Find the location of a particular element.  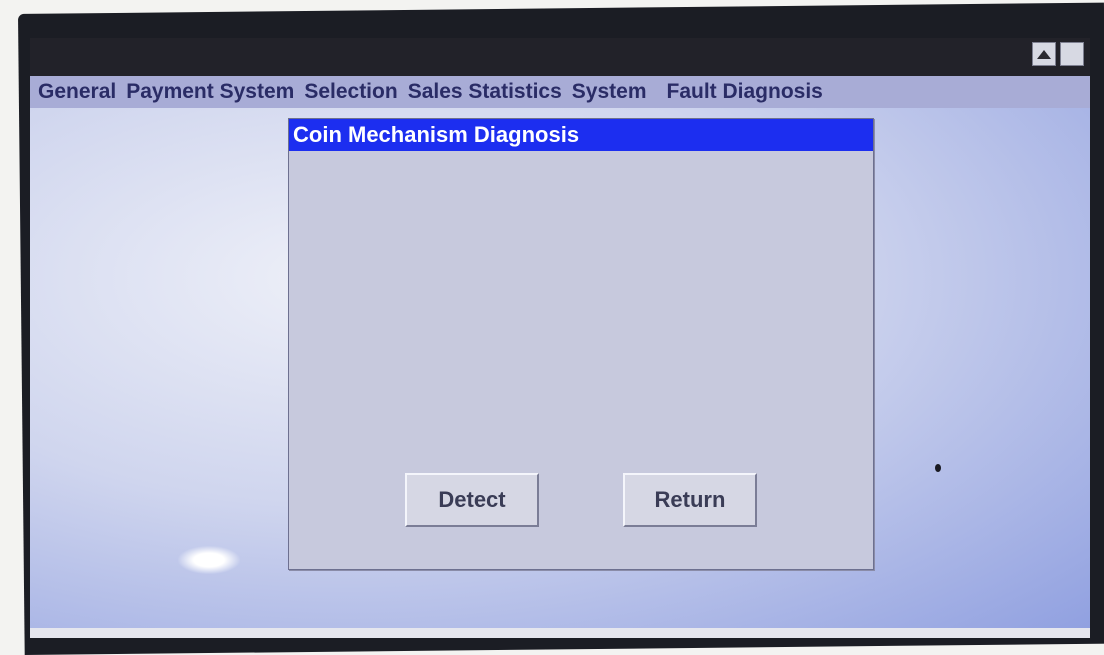

menu-fault-diagnosis: Fault Diagnosis is located at coordinates (745, 92).